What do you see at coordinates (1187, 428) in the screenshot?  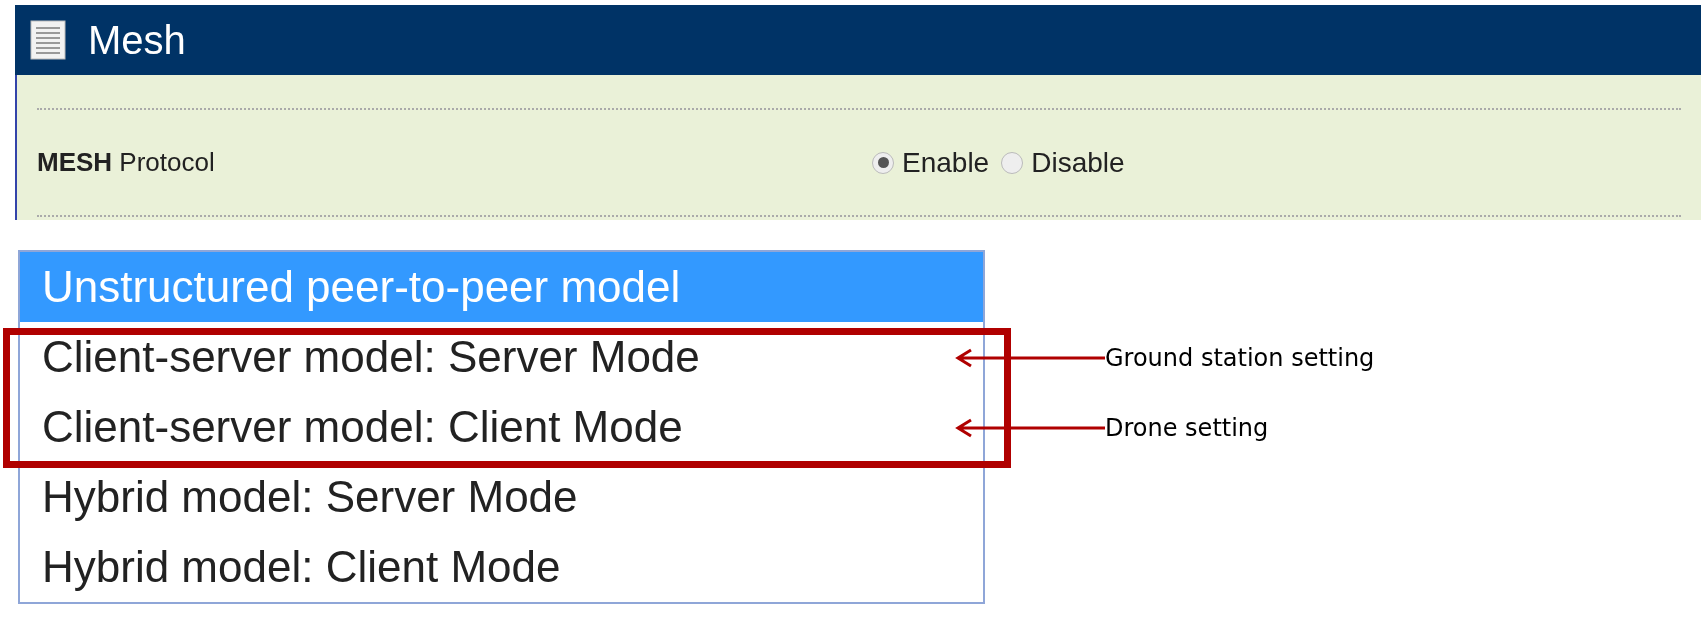 I see `annotation-label: Drone setting` at bounding box center [1187, 428].